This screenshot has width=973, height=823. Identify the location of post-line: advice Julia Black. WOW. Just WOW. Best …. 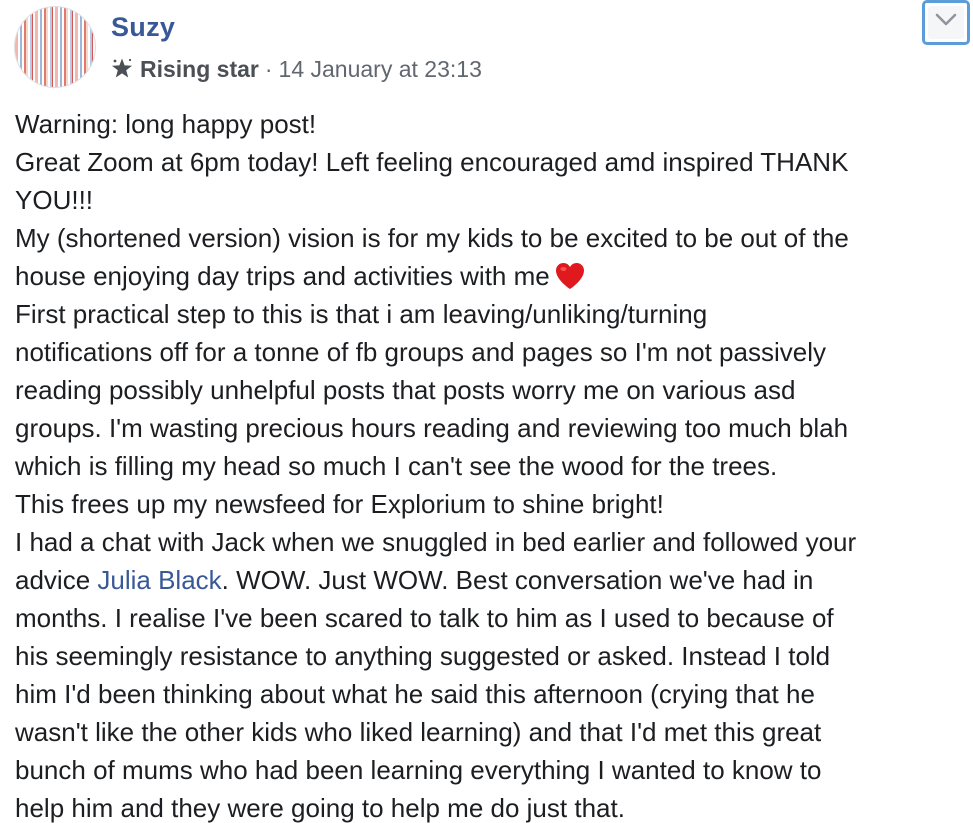
(490, 580).